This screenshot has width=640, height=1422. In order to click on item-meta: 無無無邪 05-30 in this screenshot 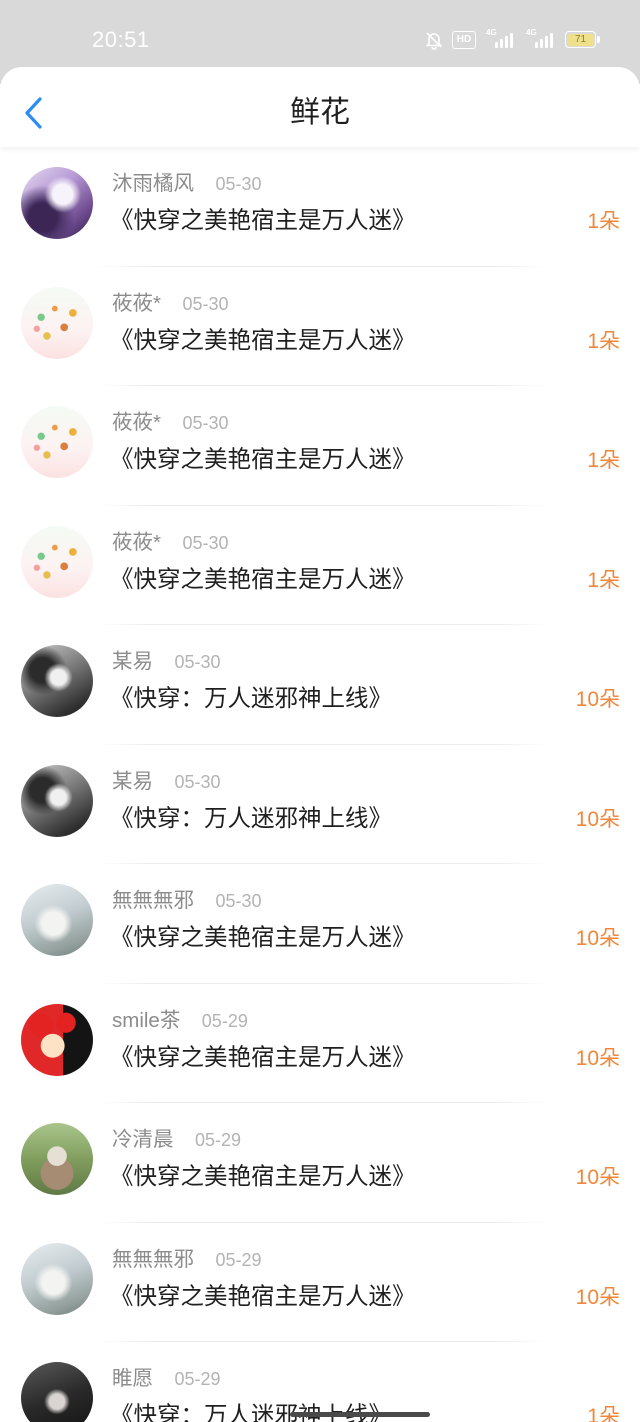, I will do `click(187, 901)`.